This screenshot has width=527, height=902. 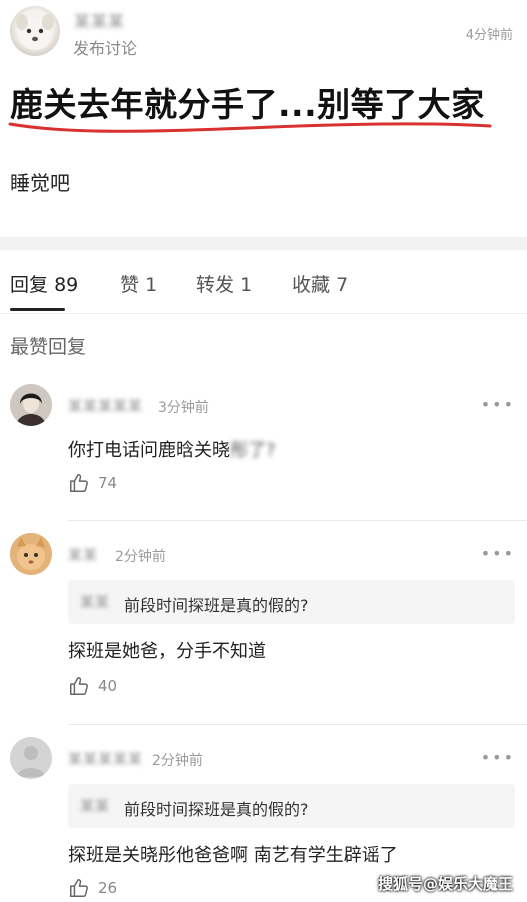 I want to click on tab-reposts-label: 转发, so click(x=215, y=285).